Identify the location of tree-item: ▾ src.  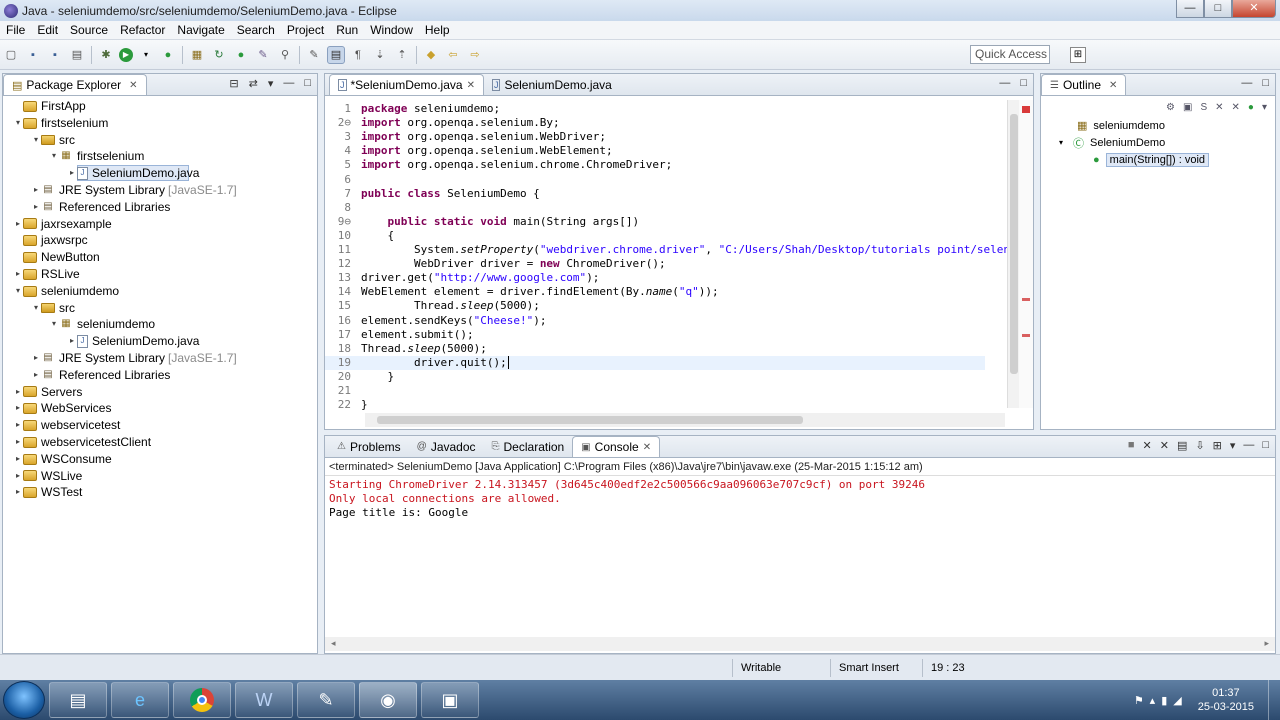
(160, 140).